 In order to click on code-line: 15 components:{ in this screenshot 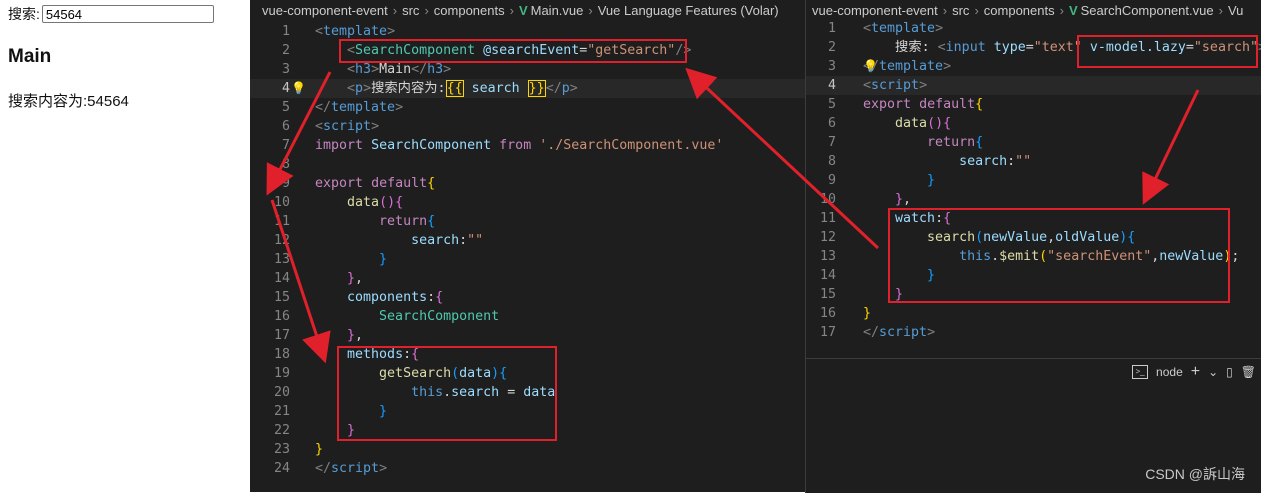, I will do `click(358, 297)`.